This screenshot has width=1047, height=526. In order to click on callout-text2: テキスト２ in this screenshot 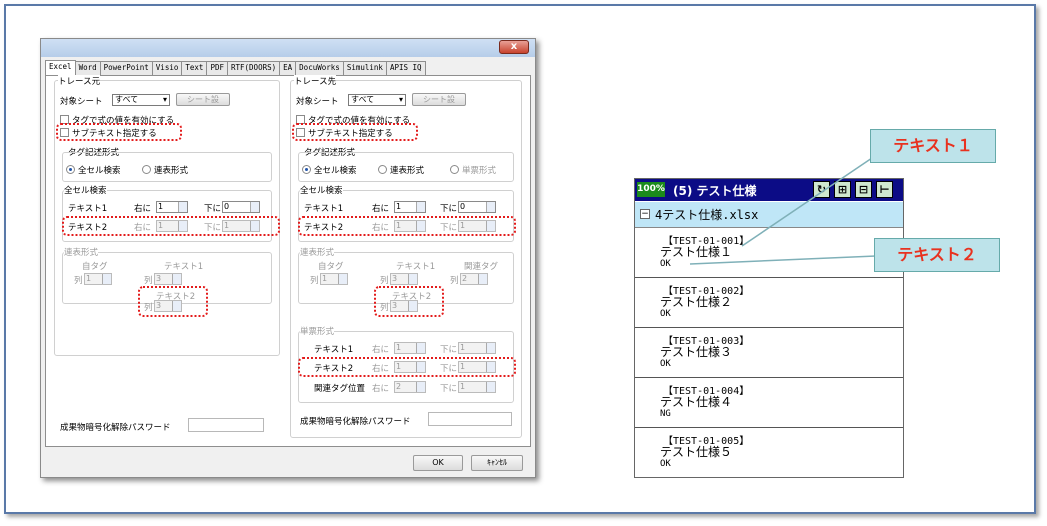, I will do `click(937, 255)`.